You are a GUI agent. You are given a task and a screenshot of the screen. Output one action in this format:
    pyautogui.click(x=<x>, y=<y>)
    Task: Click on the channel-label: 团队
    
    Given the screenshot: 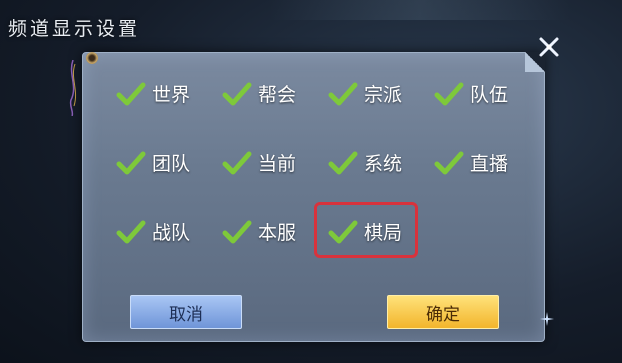 What is the action you would take?
    pyautogui.click(x=171, y=164)
    